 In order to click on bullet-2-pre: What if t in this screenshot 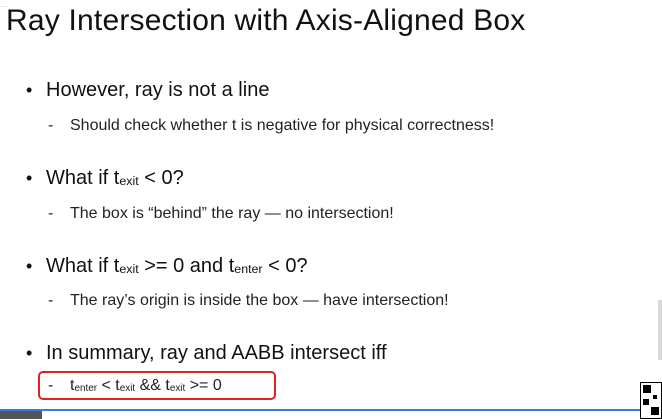, I will do `click(83, 178)`.